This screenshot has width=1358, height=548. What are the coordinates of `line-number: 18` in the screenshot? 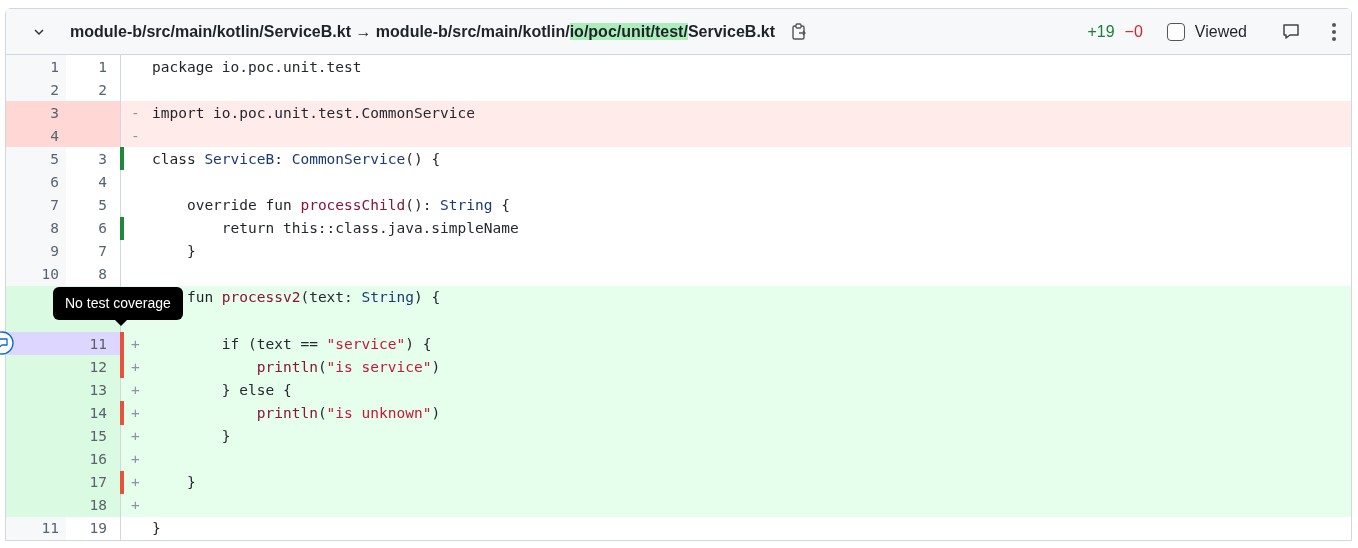 It's located at (98, 505).